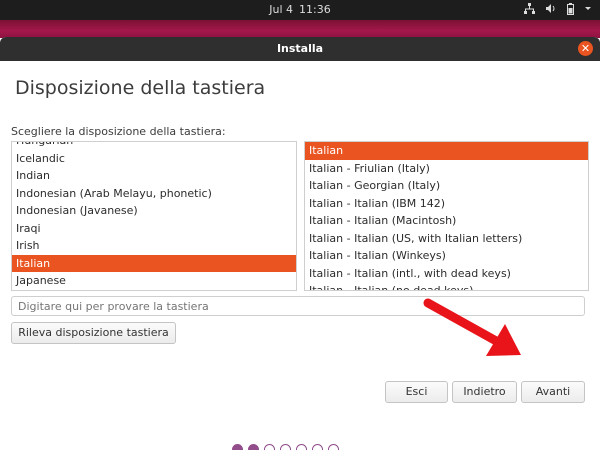 The width and height of the screenshot is (600, 450). Describe the element at coordinates (553, 392) in the screenshot. I see `next-button: Avanti` at that location.